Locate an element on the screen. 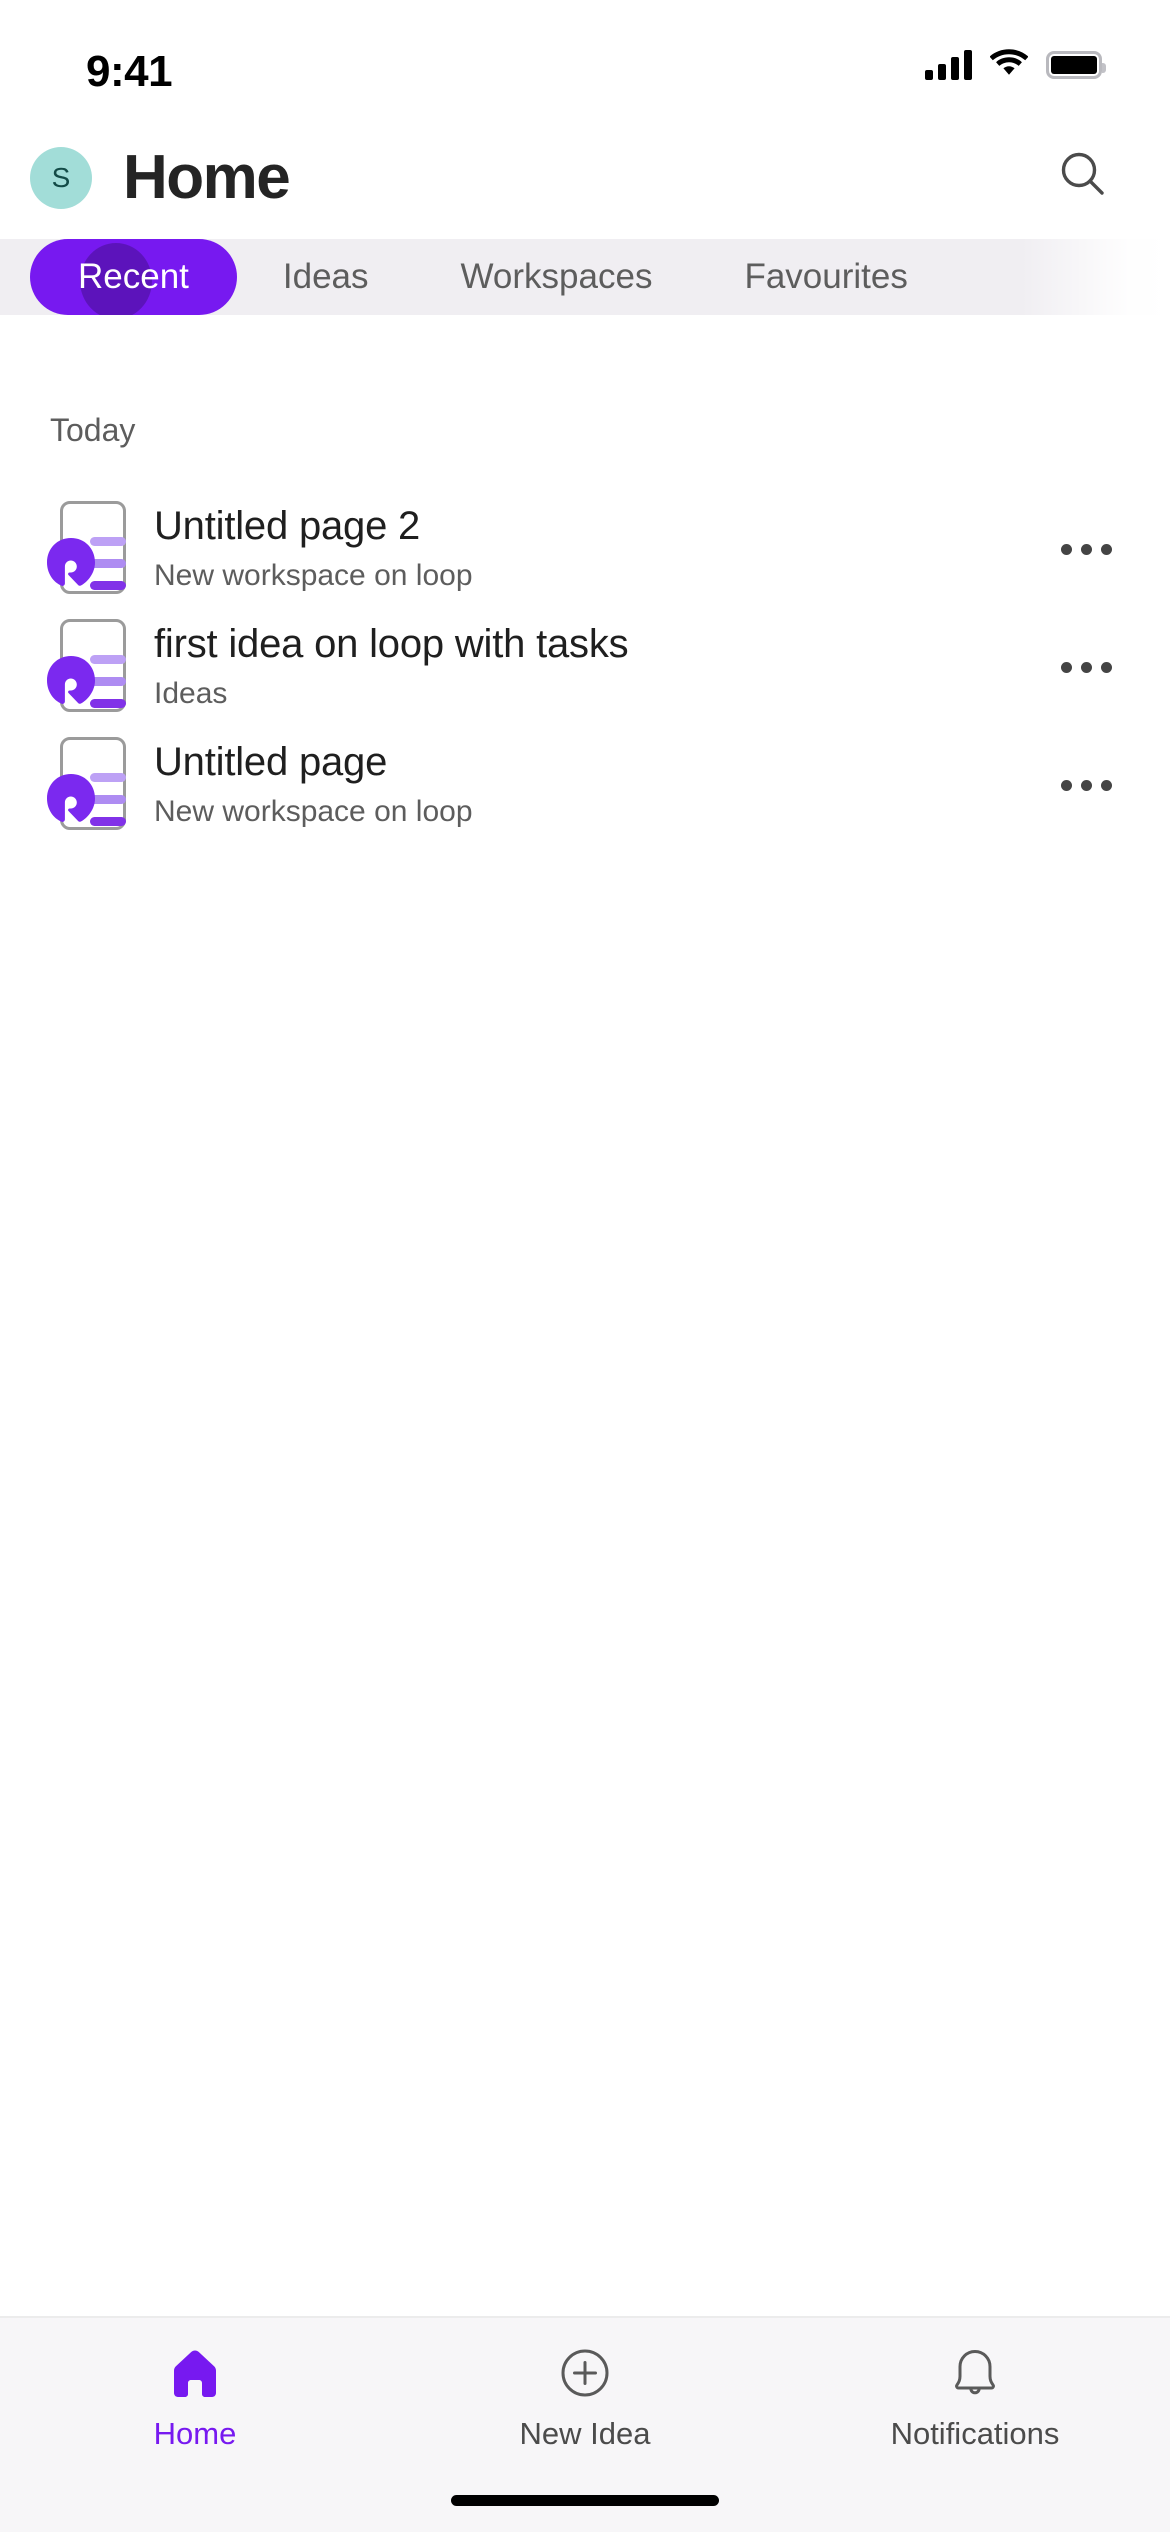  tab-recent: Recent is located at coordinates (133, 277).